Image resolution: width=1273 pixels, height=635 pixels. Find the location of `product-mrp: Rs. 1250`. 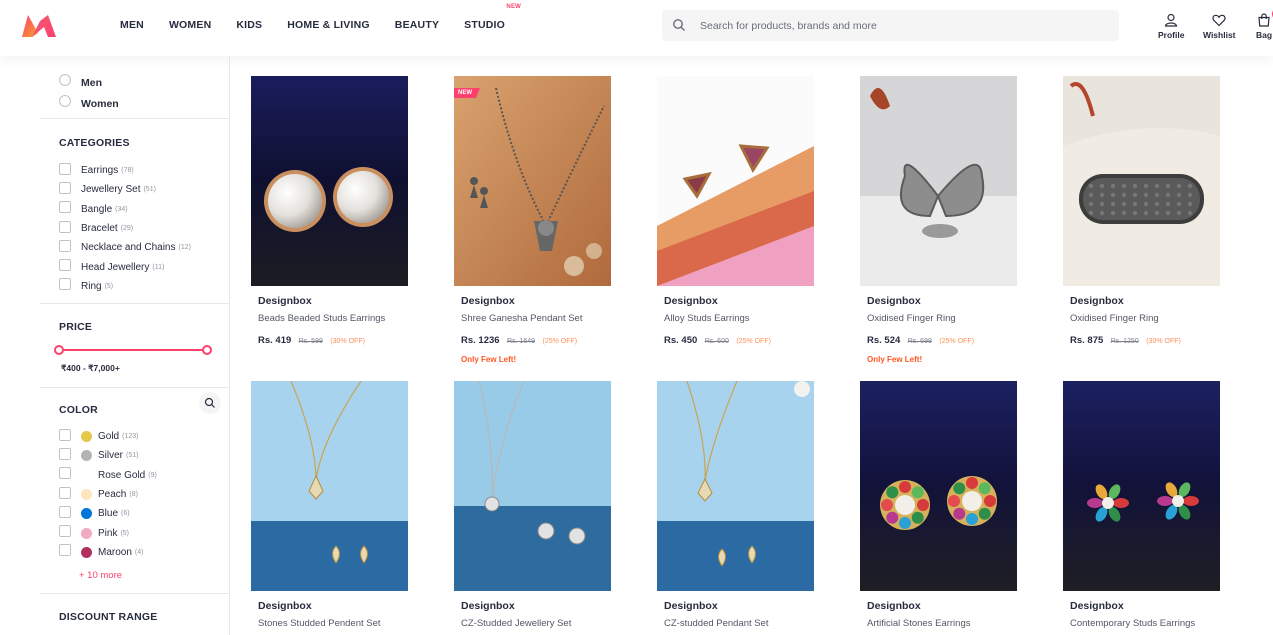

product-mrp: Rs. 1250 is located at coordinates (1124, 341).